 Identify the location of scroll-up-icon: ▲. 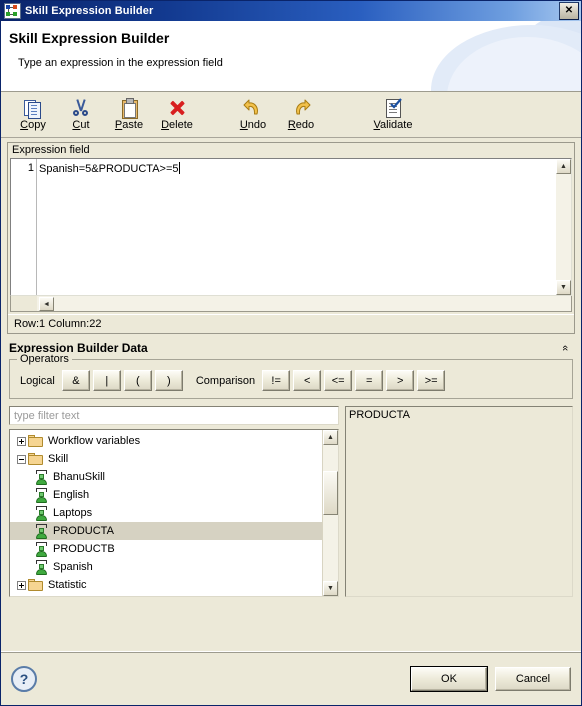
(563, 166).